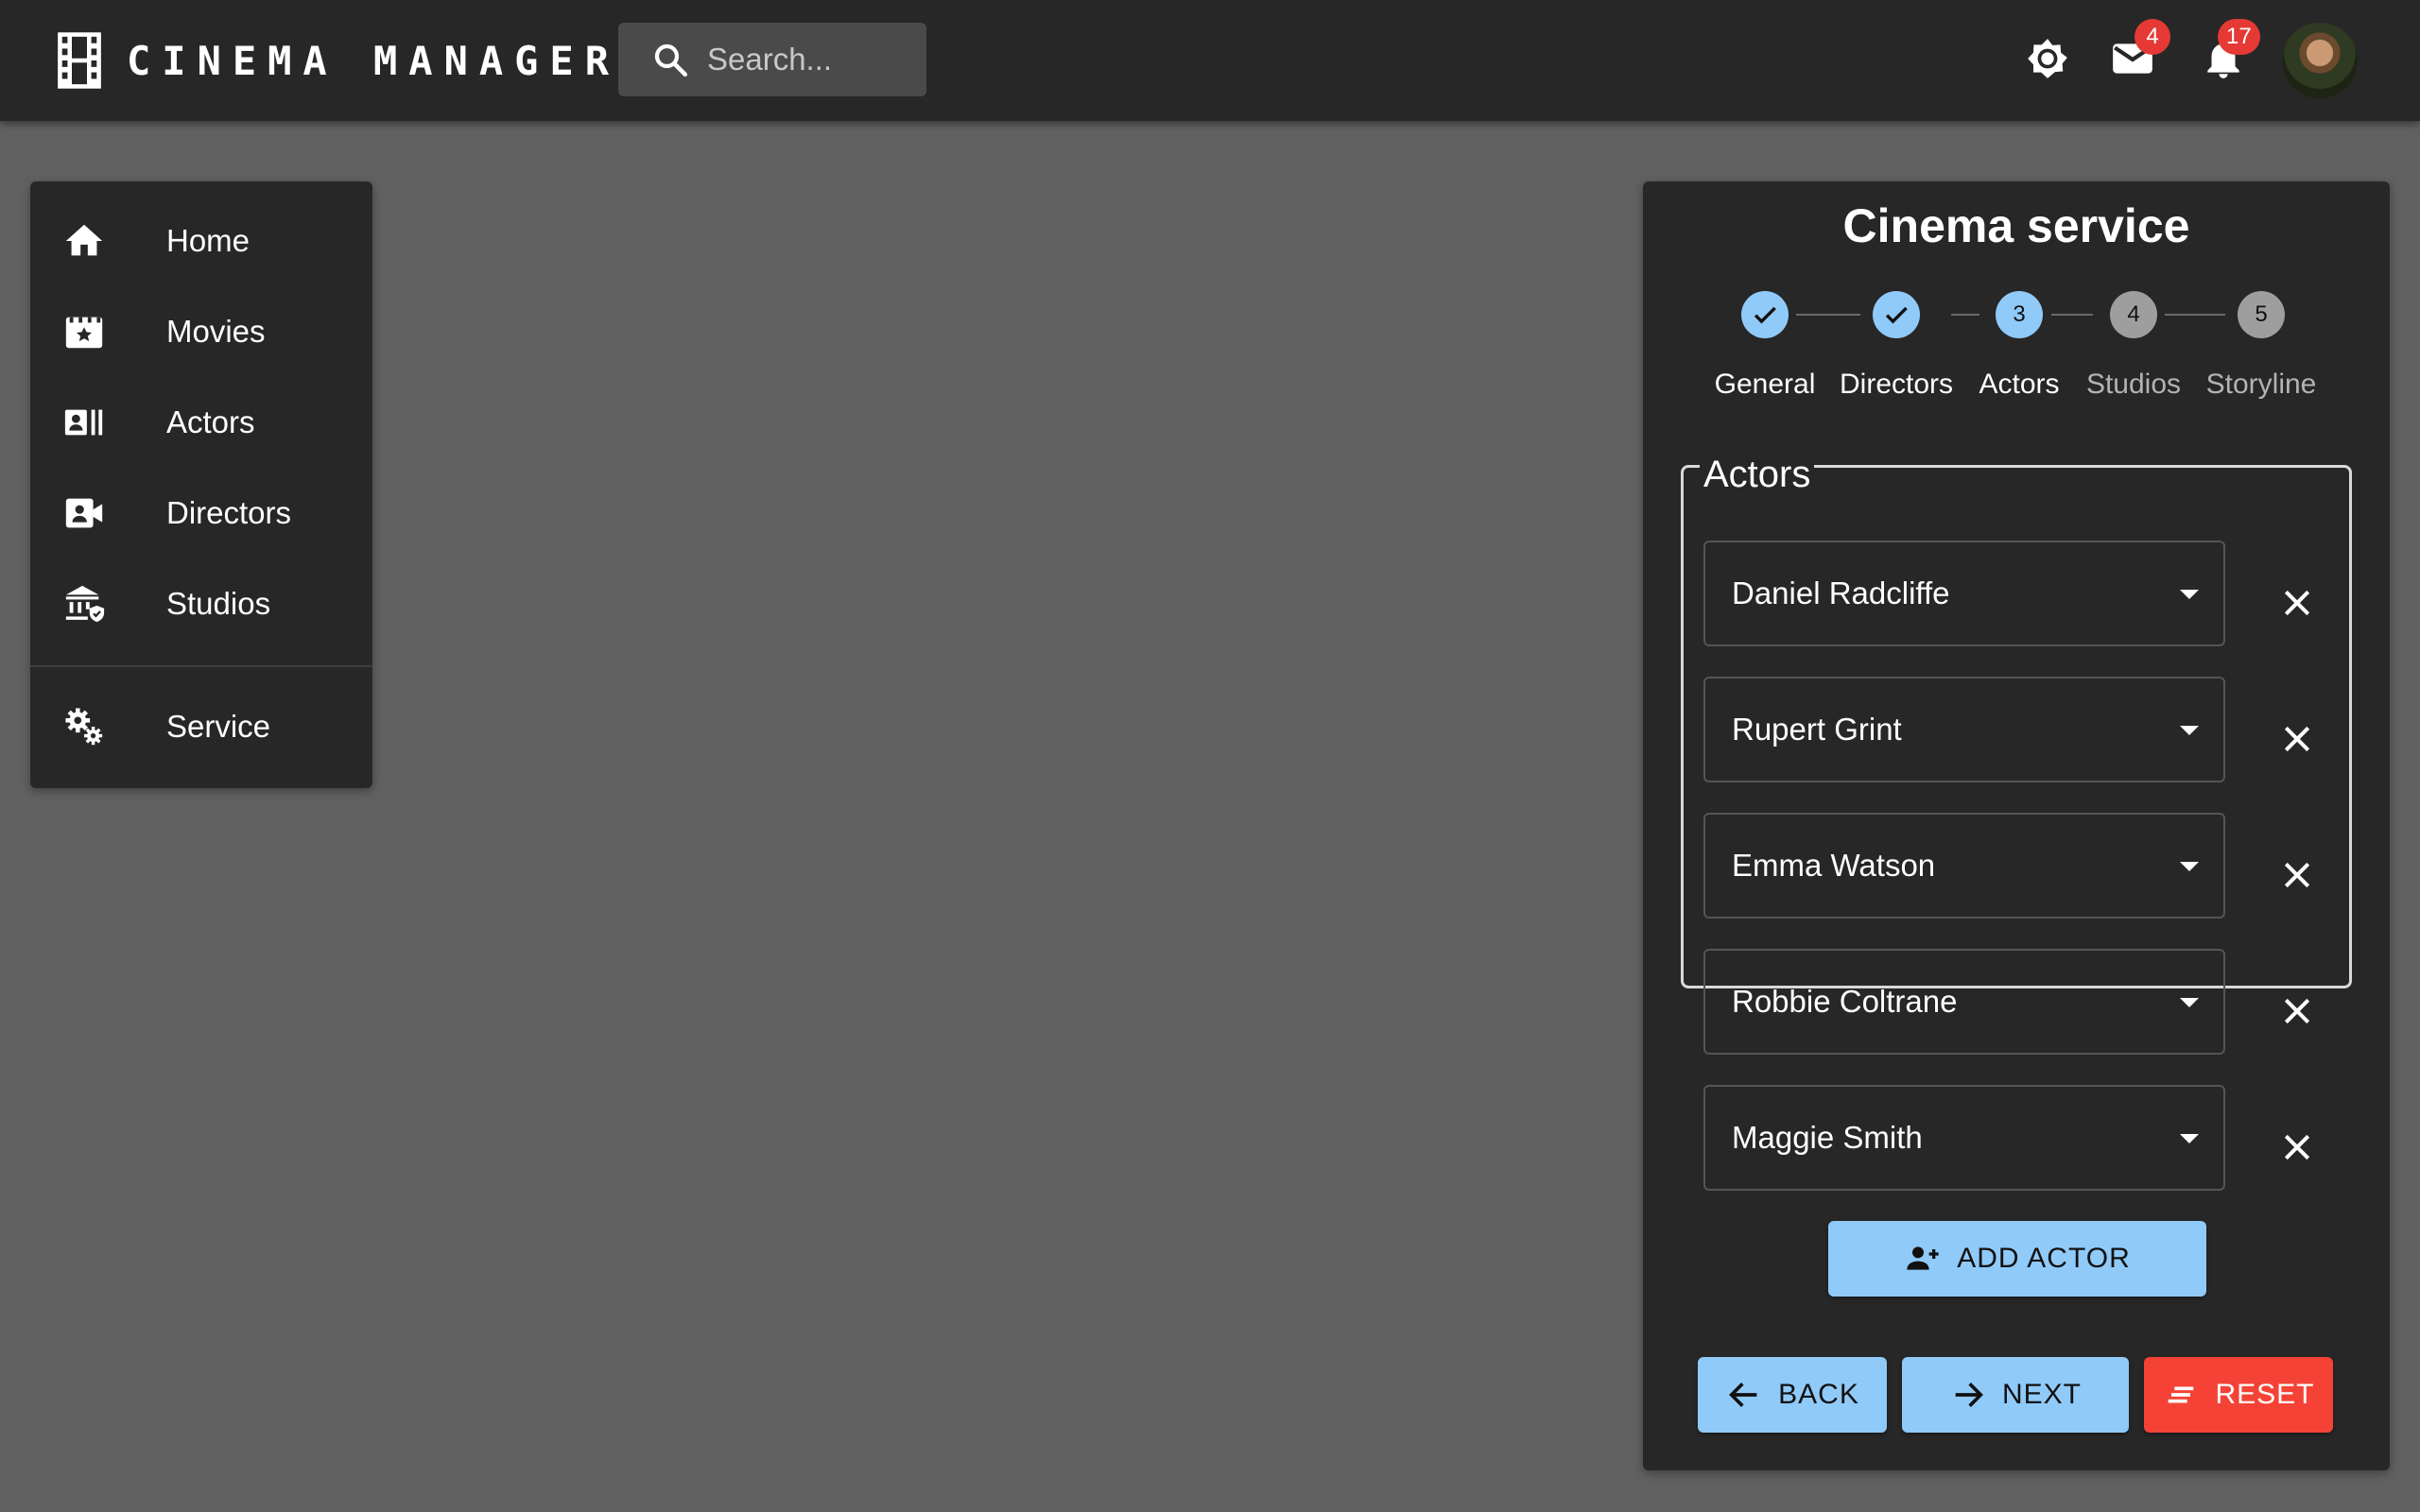  Describe the element at coordinates (2133, 384) in the screenshot. I see `step-label-studios: Studios` at that location.